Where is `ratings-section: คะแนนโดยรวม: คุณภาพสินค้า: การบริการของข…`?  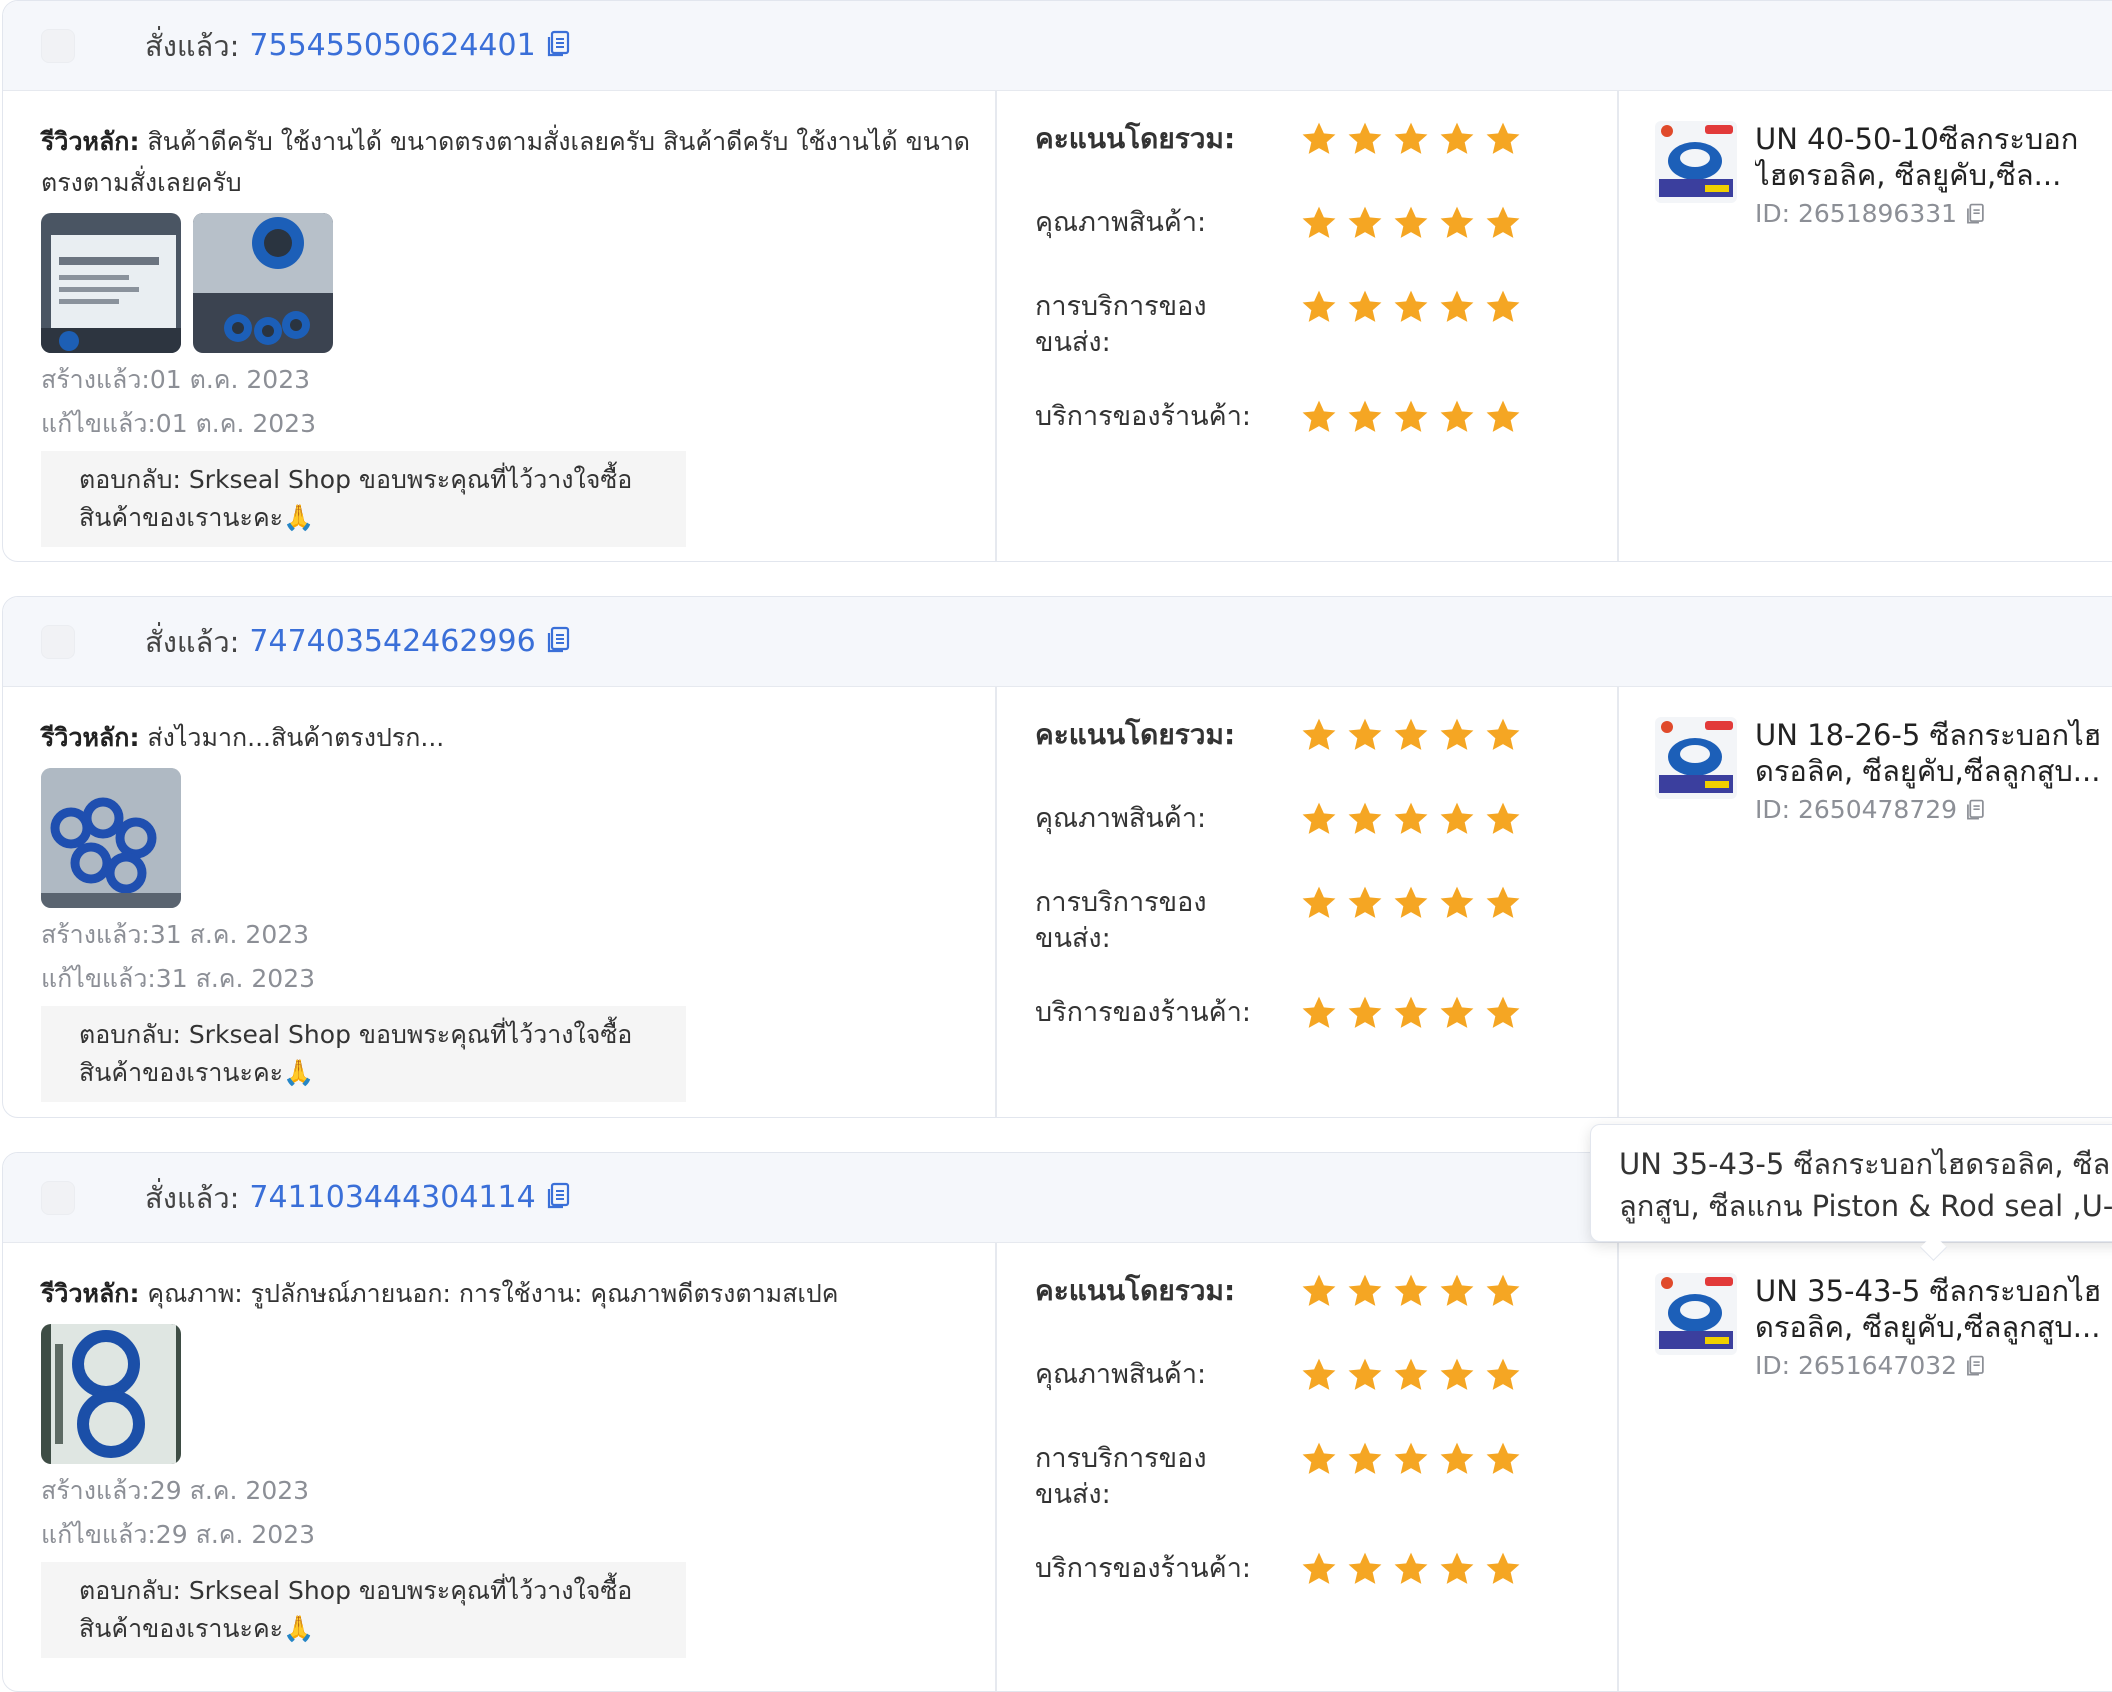
ratings-section: คะแนนโดยรวม: คุณภาพสินค้า: การบริการของข… is located at coordinates (1305, 1454).